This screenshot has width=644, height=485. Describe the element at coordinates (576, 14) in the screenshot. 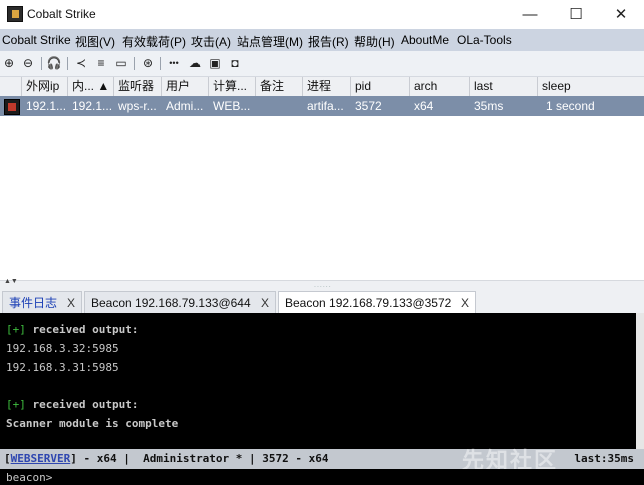

I see `maximize-button: ☐` at that location.